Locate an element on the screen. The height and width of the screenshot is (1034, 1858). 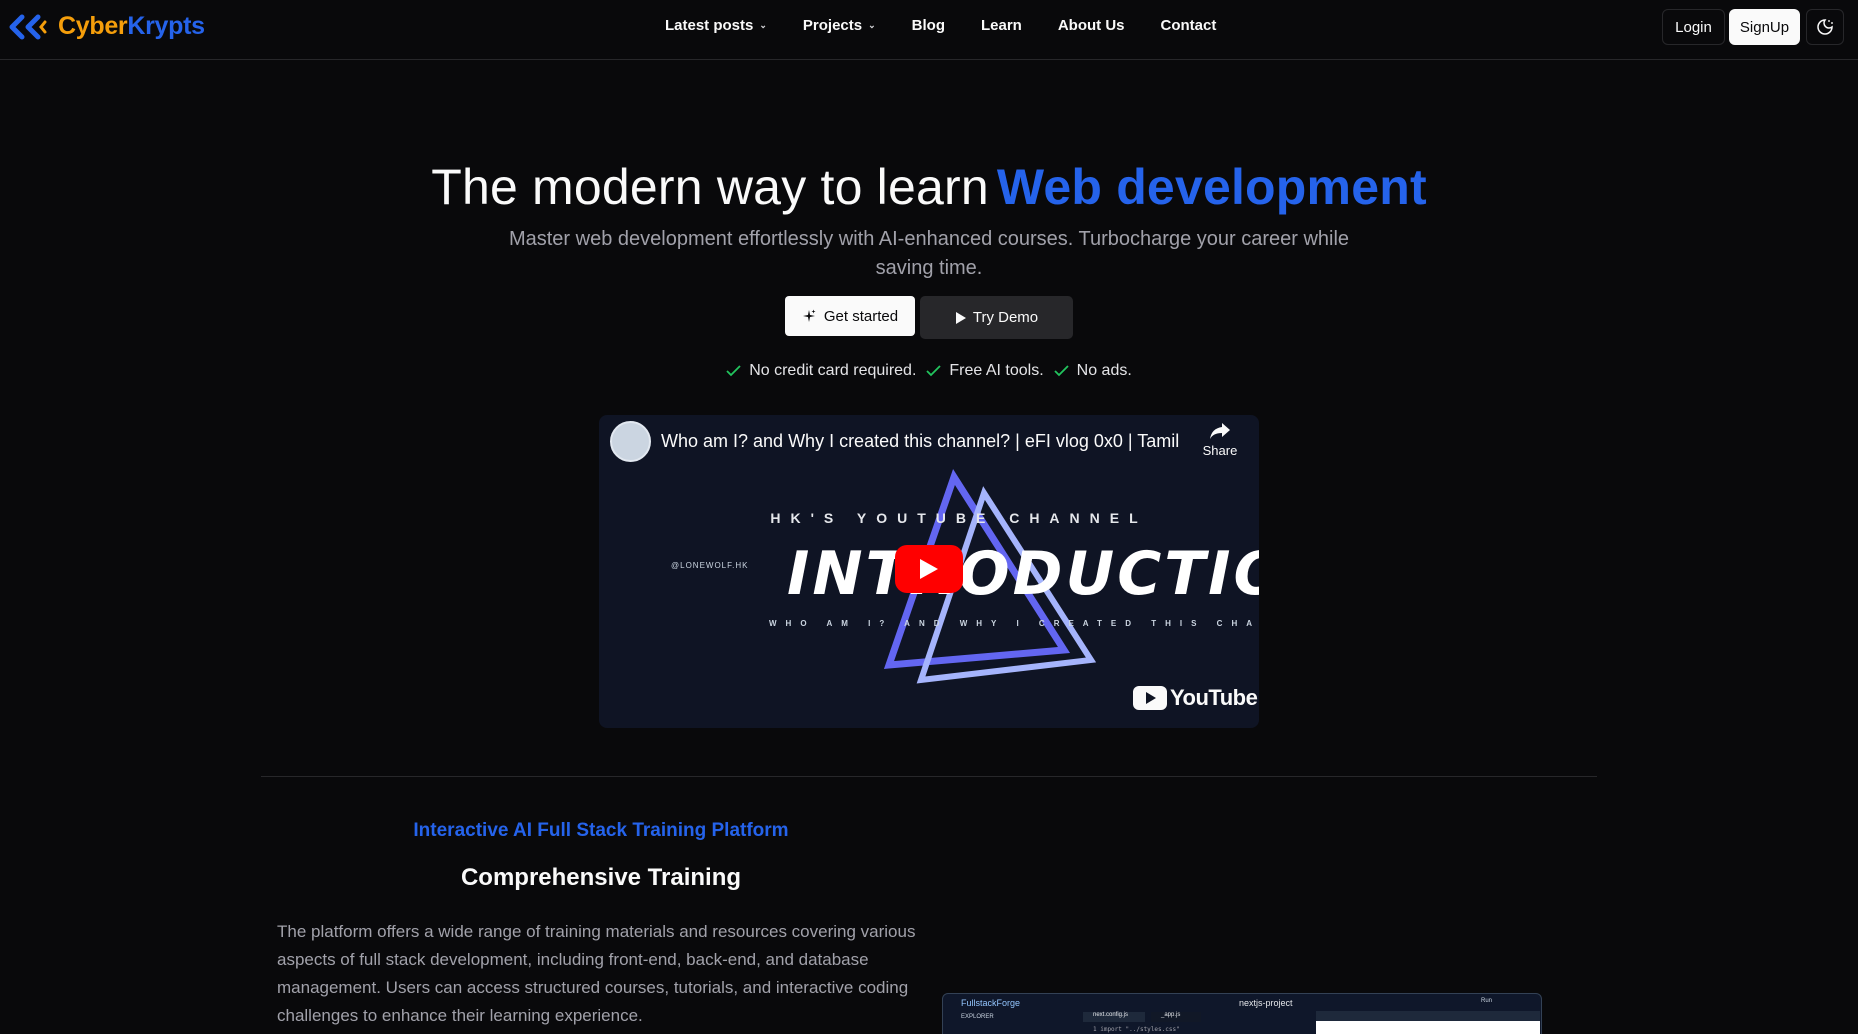
brand-name-part1: Cyber is located at coordinates (93, 26).